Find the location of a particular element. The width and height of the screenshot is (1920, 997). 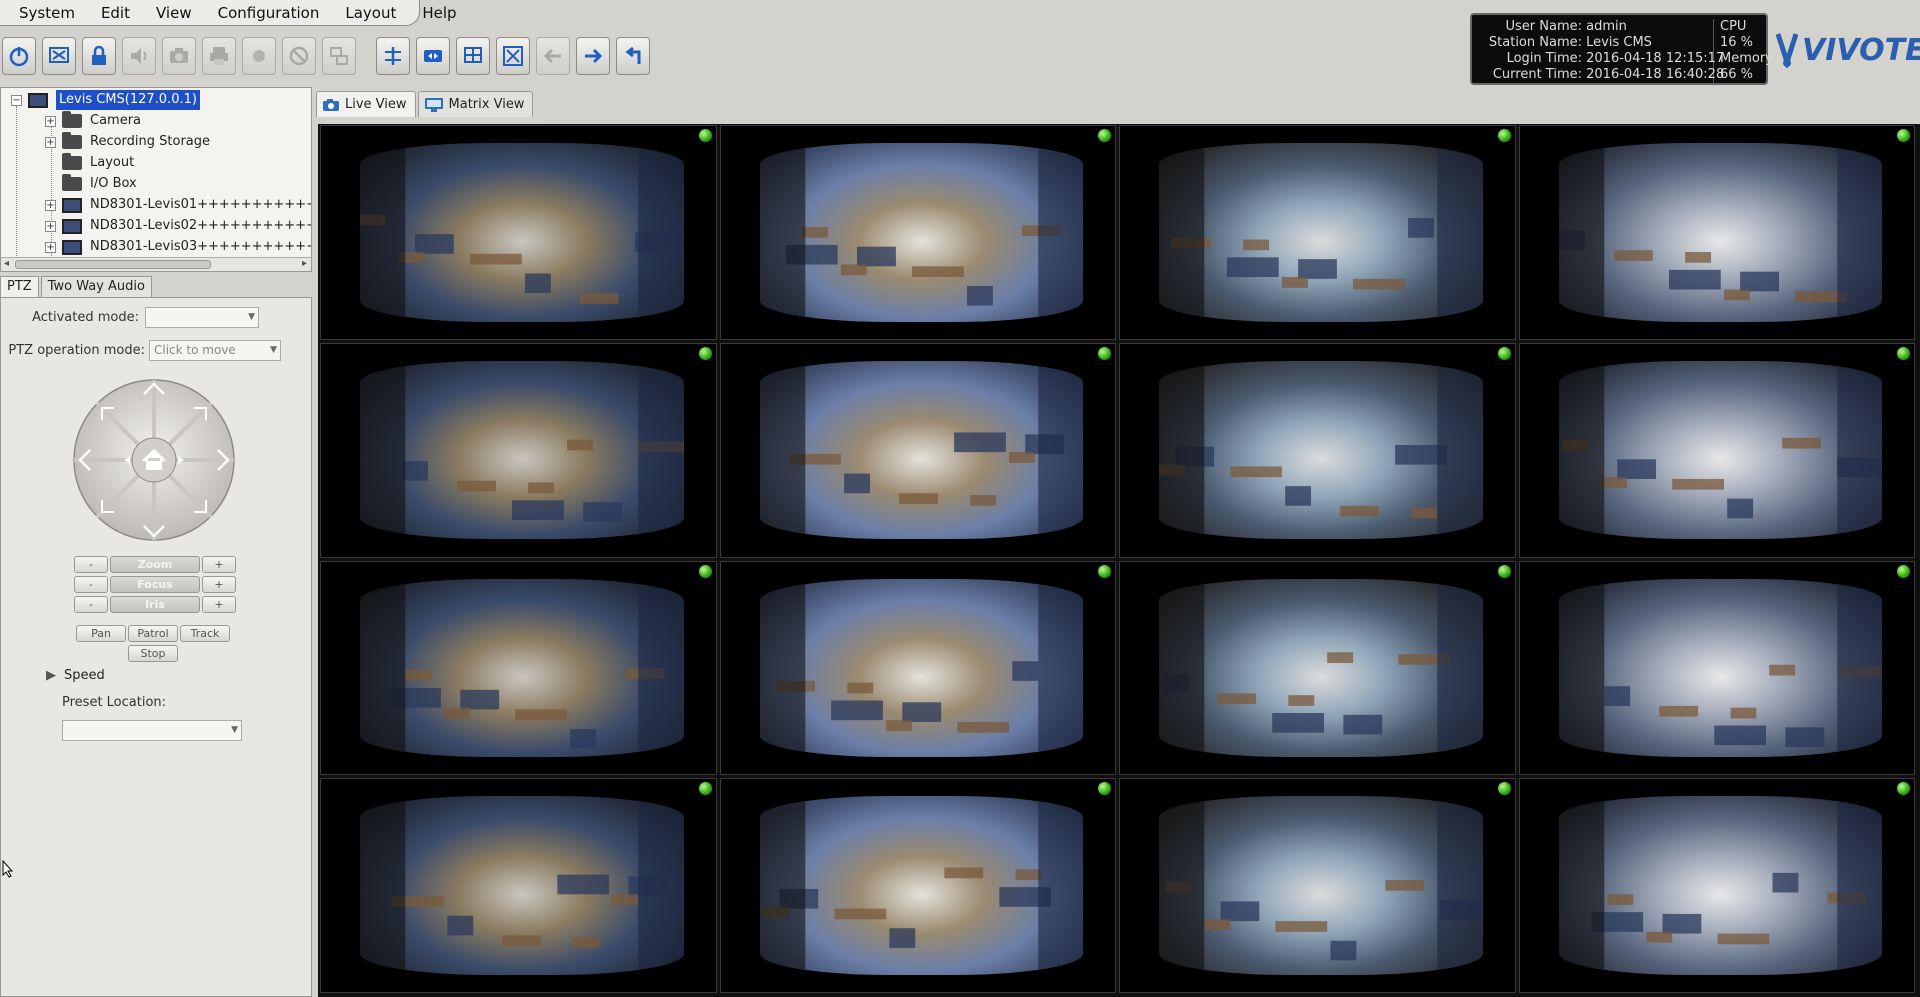

menu-view: View is located at coordinates (174, 13).